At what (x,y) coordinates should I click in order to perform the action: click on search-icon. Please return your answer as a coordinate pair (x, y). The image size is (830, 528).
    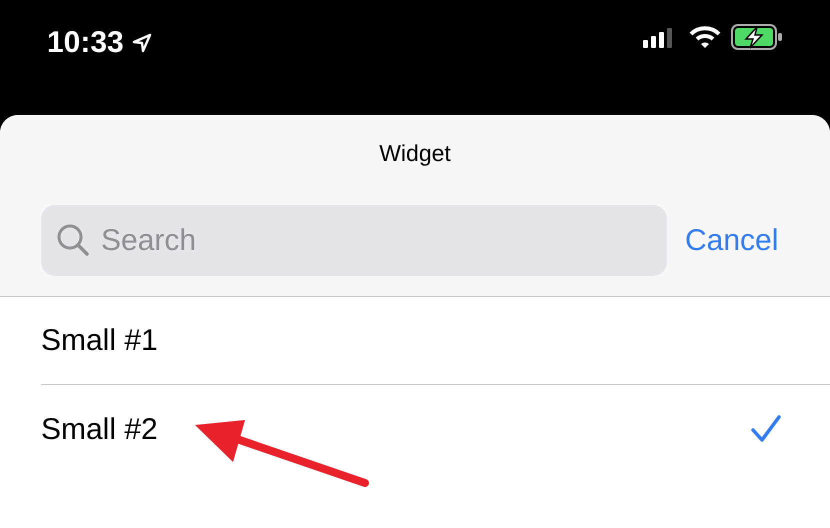
    Looking at the image, I should click on (73, 240).